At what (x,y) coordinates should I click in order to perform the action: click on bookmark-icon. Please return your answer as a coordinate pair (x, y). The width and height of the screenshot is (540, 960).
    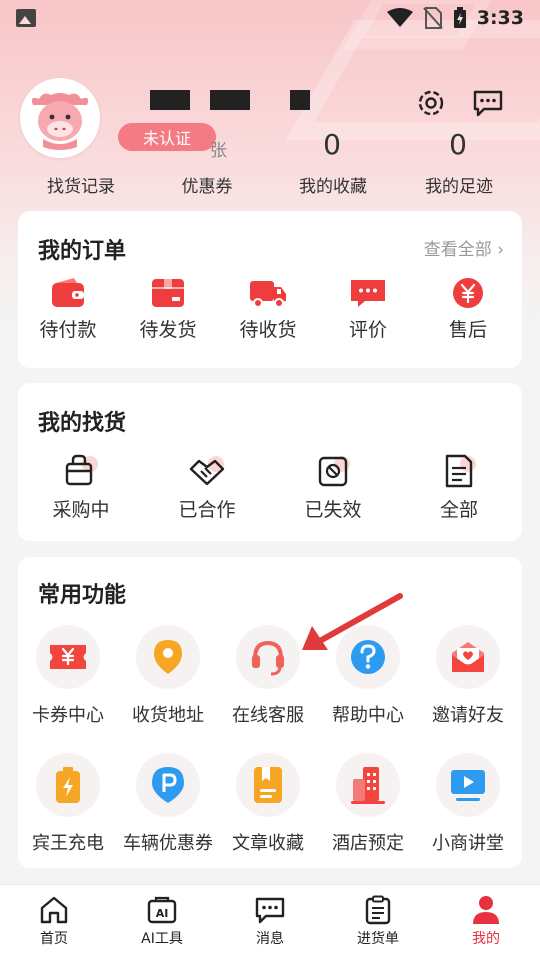
    Looking at the image, I should click on (268, 785).